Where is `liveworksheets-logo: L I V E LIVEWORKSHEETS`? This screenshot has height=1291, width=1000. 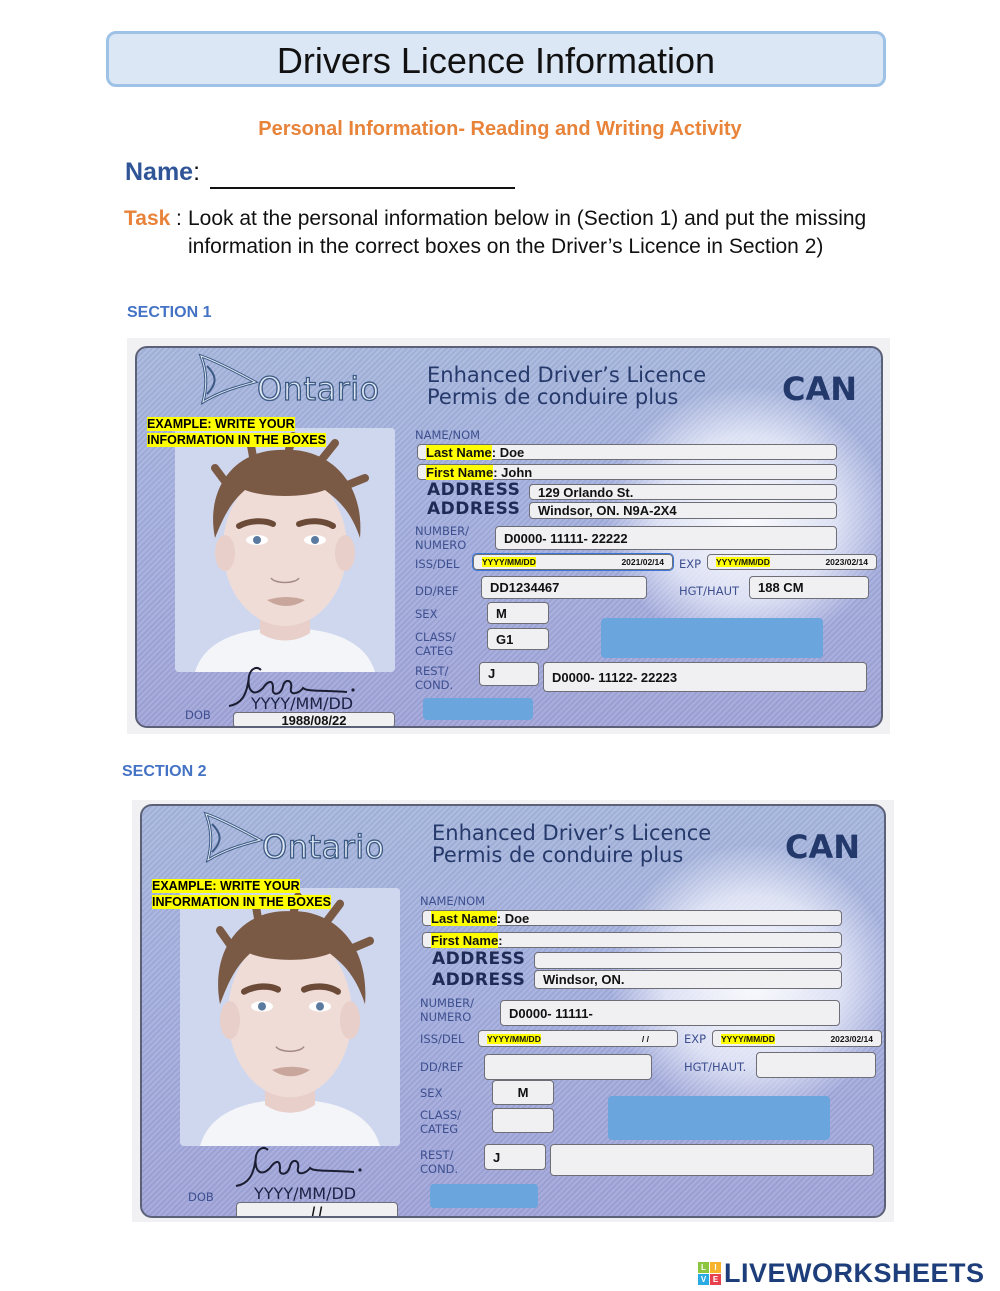 liveworksheets-logo: L I V E LIVEWORKSHEETS is located at coordinates (841, 1273).